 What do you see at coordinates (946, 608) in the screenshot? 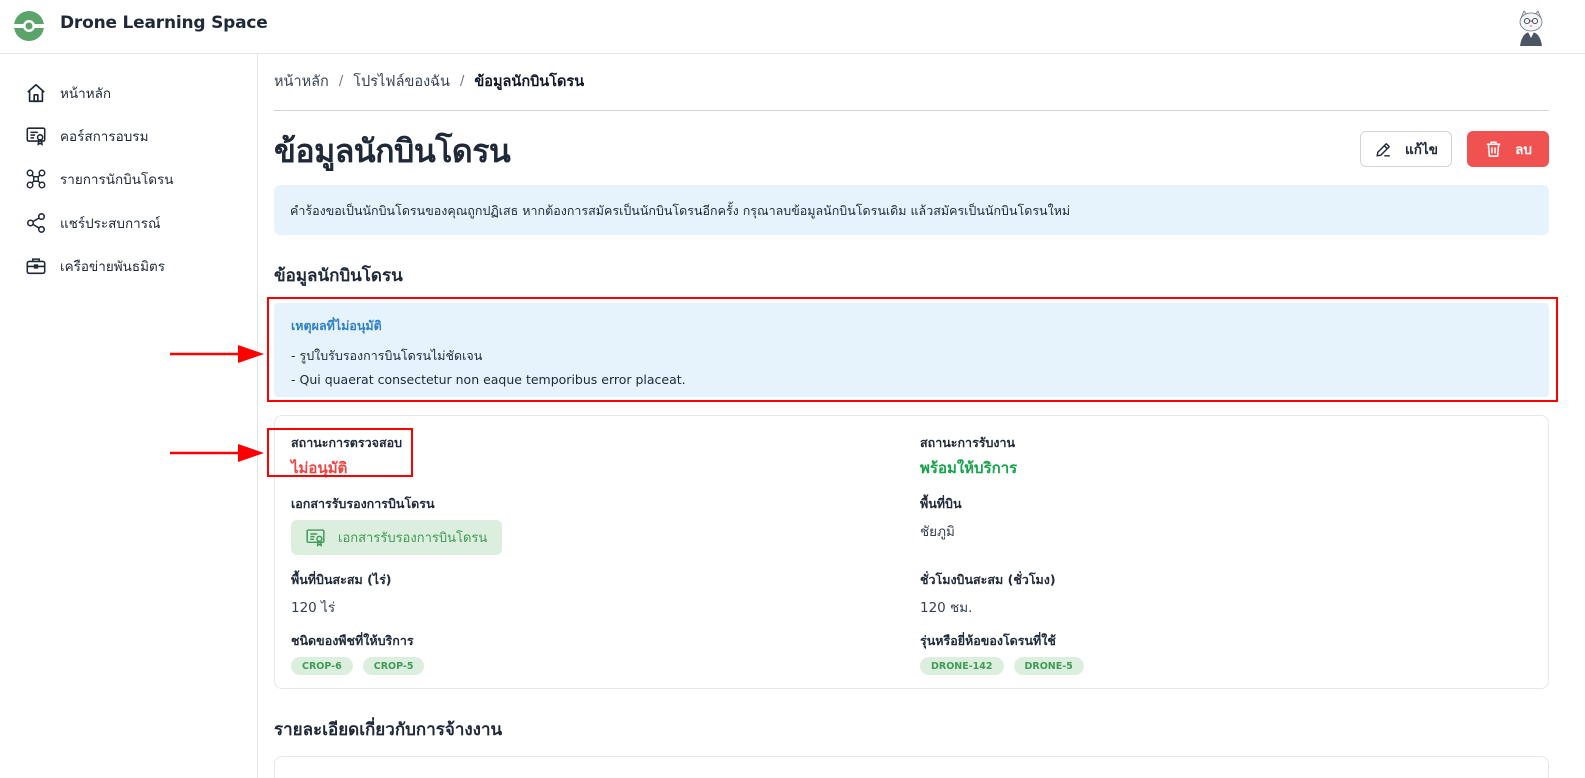
I see `accumulated-hours-value: 120 ชม.` at bounding box center [946, 608].